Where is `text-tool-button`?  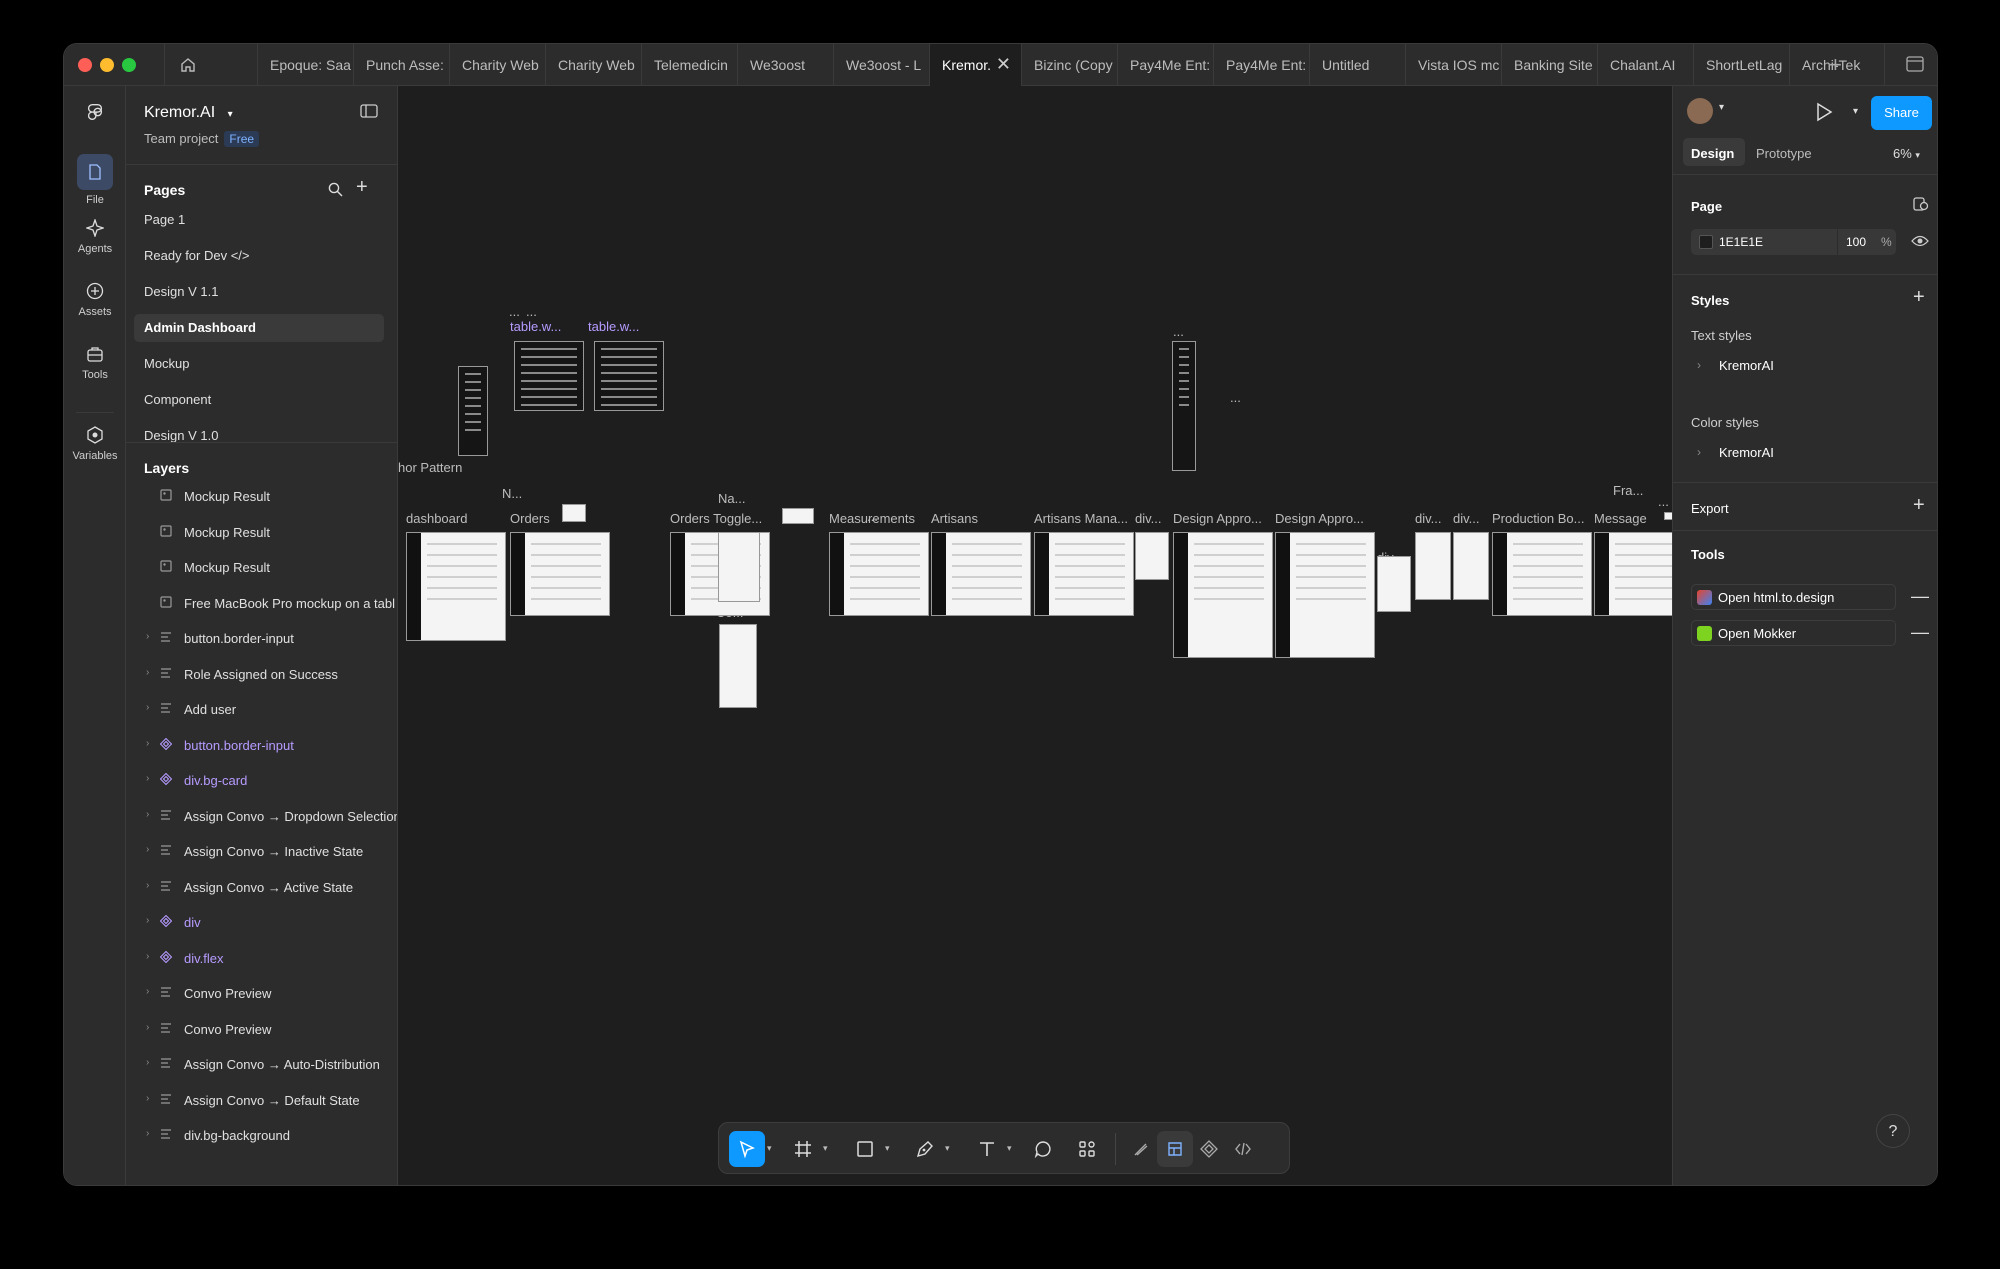
text-tool-button is located at coordinates (987, 1149).